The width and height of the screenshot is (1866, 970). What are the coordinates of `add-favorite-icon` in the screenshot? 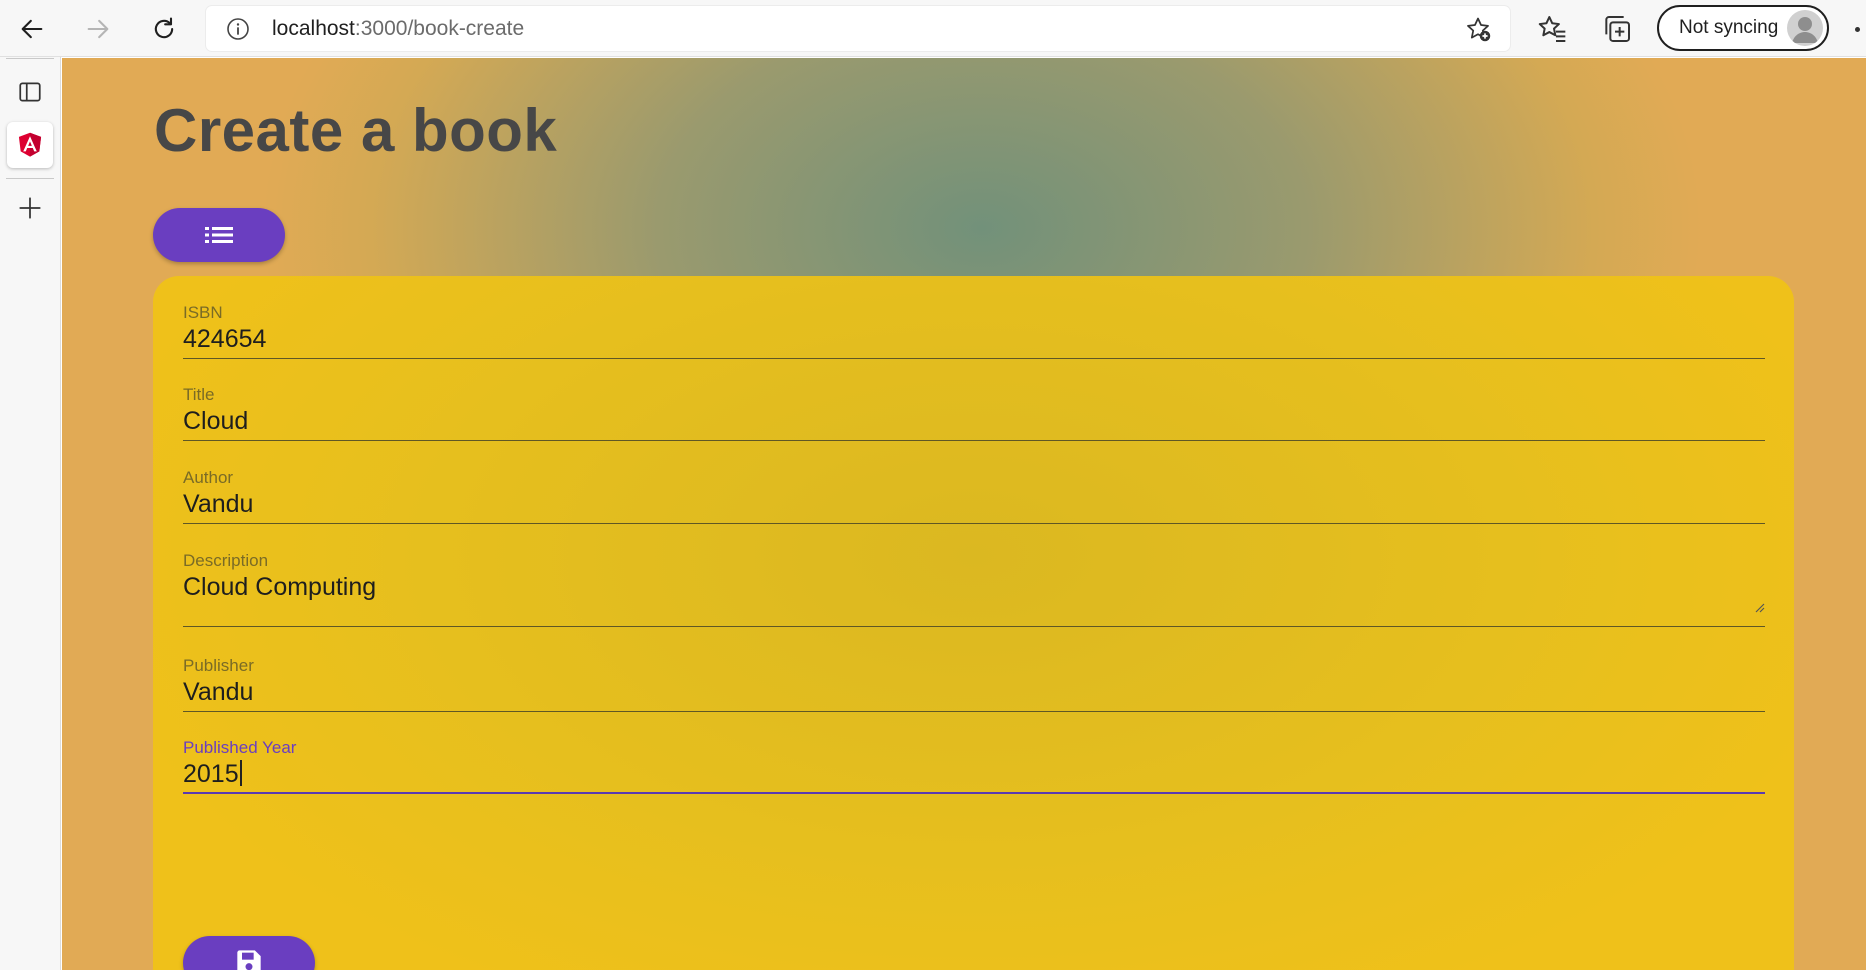 It's located at (1478, 29).